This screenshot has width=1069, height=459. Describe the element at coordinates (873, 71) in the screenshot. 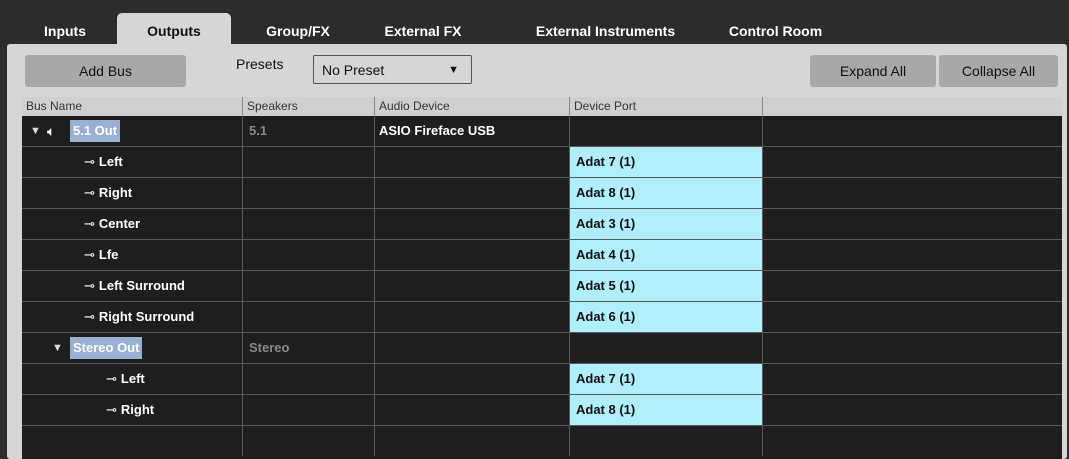

I see `expand-all-button: Expand All` at that location.